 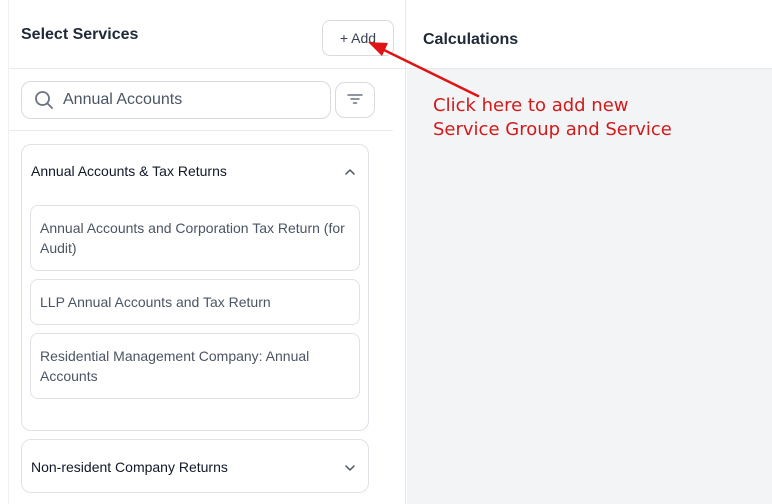 I want to click on search-icon, so click(x=44, y=100).